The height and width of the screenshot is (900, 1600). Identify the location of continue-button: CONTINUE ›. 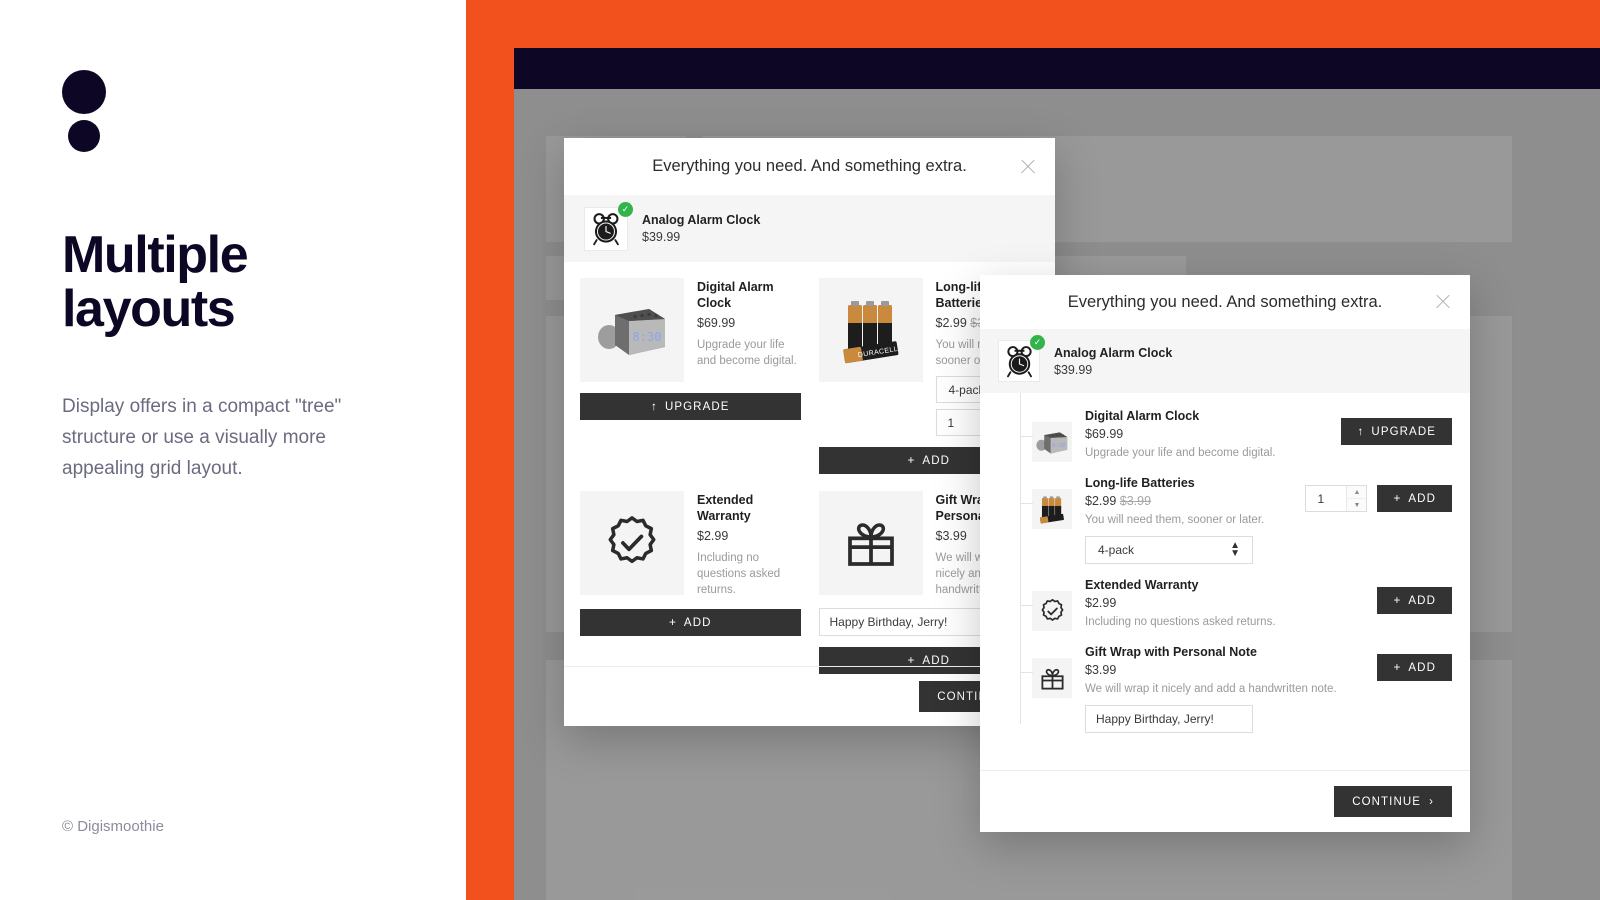
(1393, 801).